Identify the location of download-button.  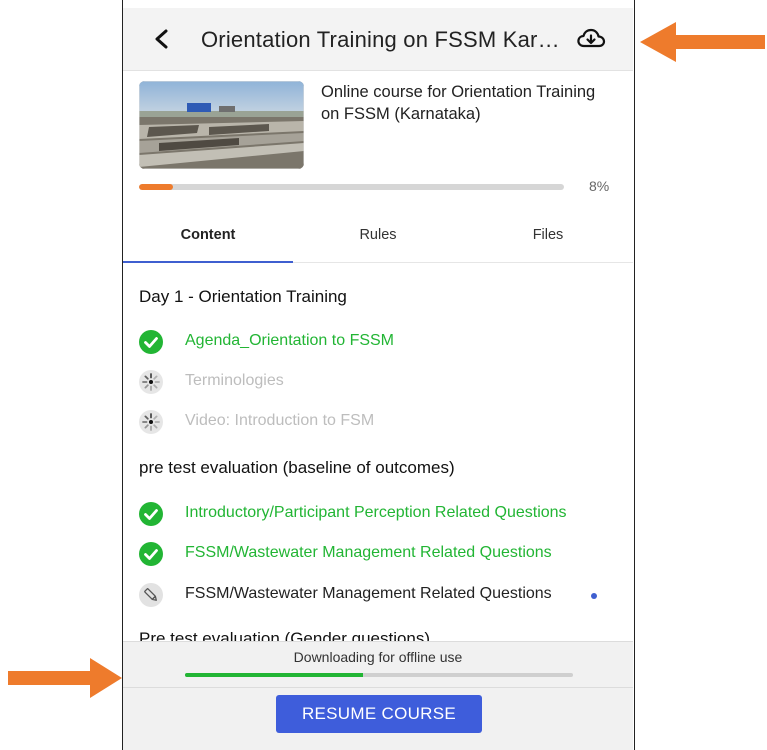
(591, 39).